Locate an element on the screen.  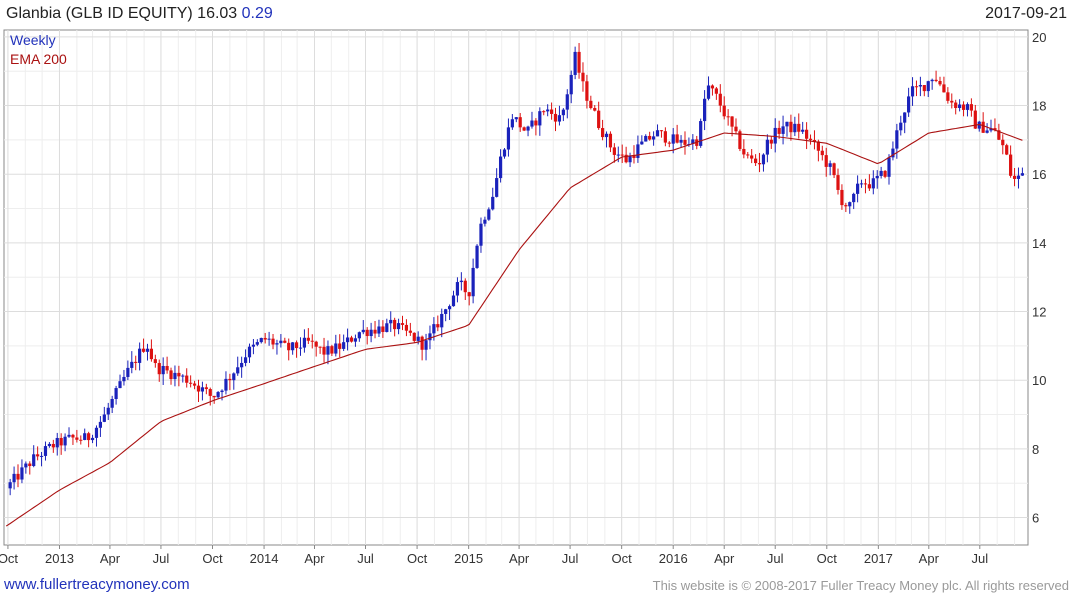
x-tick-label: Jul is located at coordinates (161, 558).